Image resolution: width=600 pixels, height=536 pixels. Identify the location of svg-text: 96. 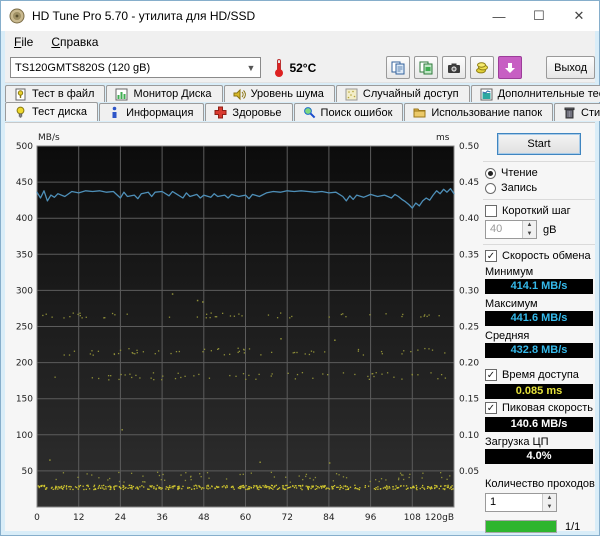
(371, 518).